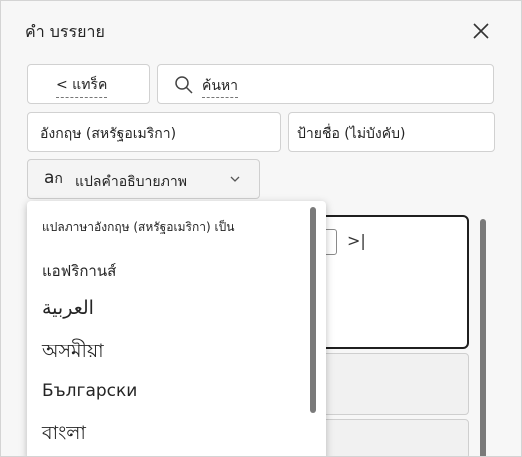 The width and height of the screenshot is (522, 457). I want to click on translate-captions-button: aก แปลคำอธิบายภาพ, so click(143, 179).